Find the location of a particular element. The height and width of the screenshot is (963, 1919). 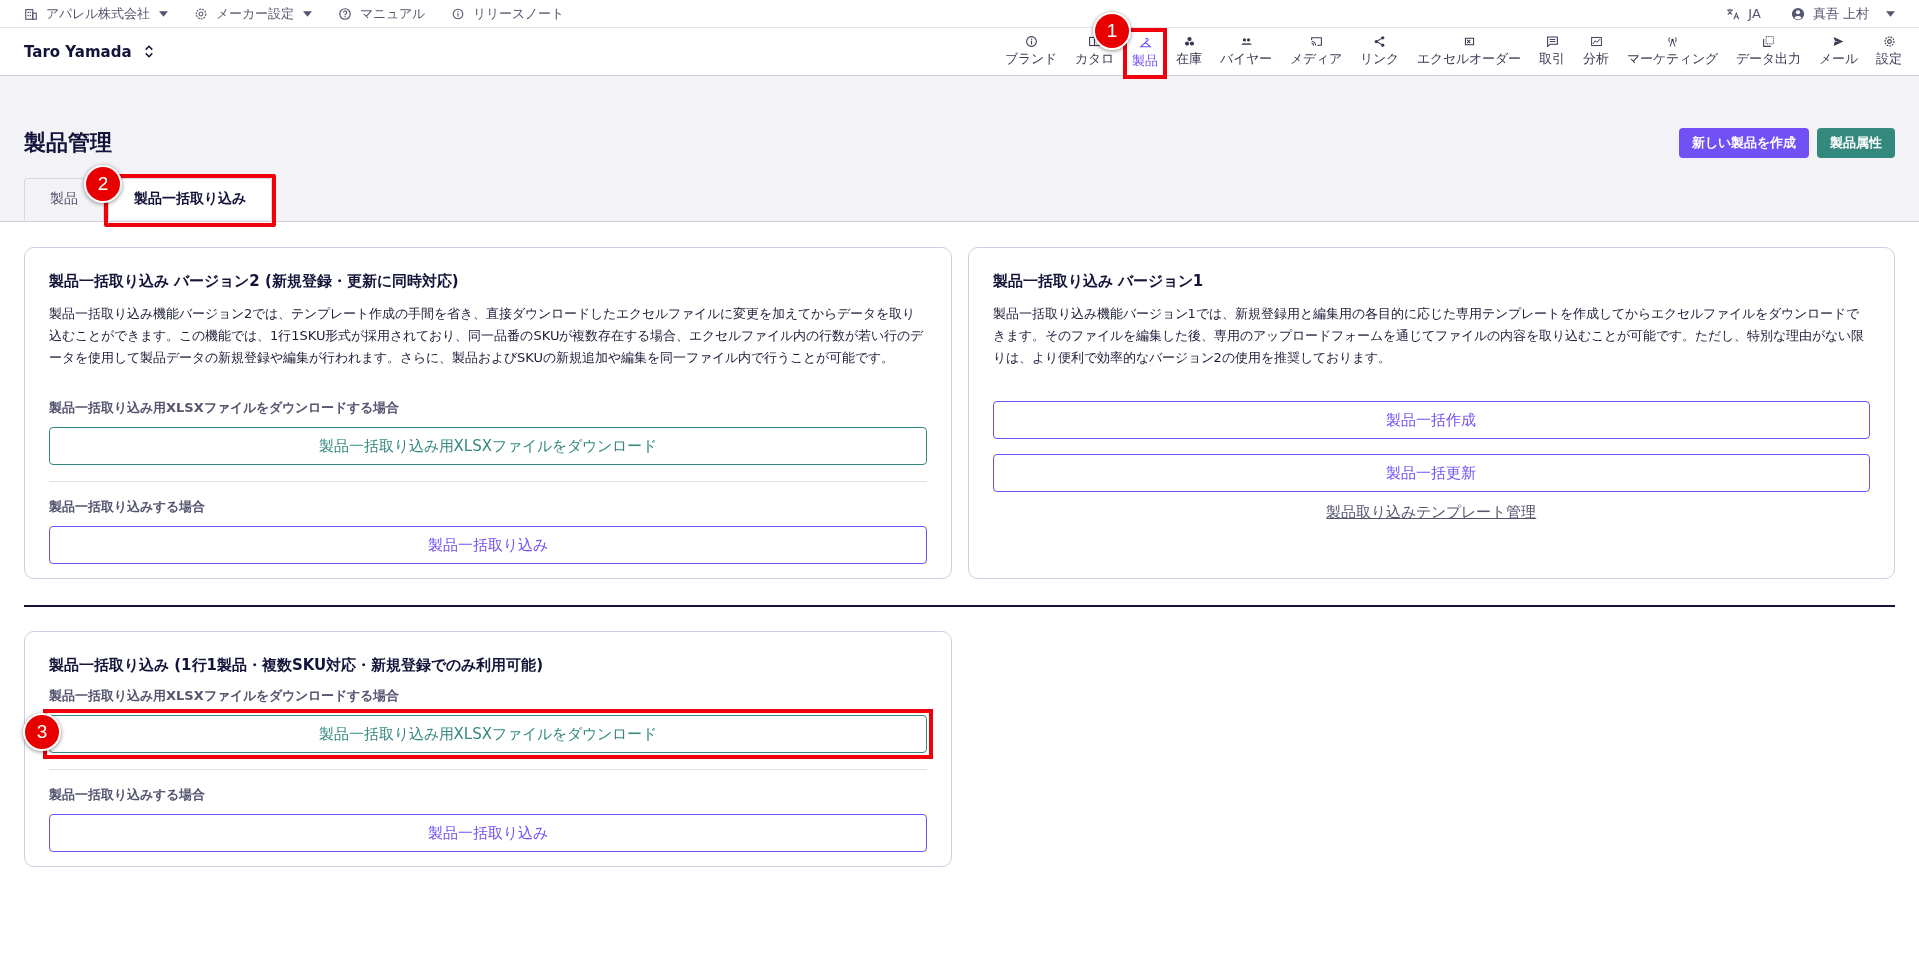

copy-icon is located at coordinates (1768, 41).